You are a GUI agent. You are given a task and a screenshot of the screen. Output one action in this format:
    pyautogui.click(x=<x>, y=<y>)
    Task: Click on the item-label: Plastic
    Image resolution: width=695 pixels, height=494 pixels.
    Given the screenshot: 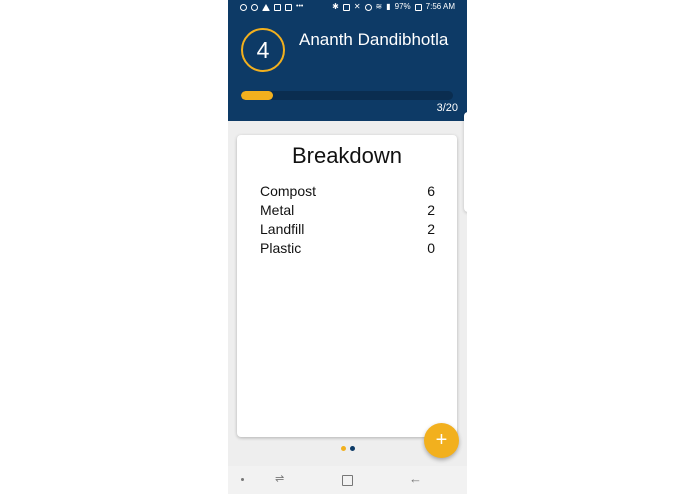 What is the action you would take?
    pyautogui.click(x=281, y=248)
    